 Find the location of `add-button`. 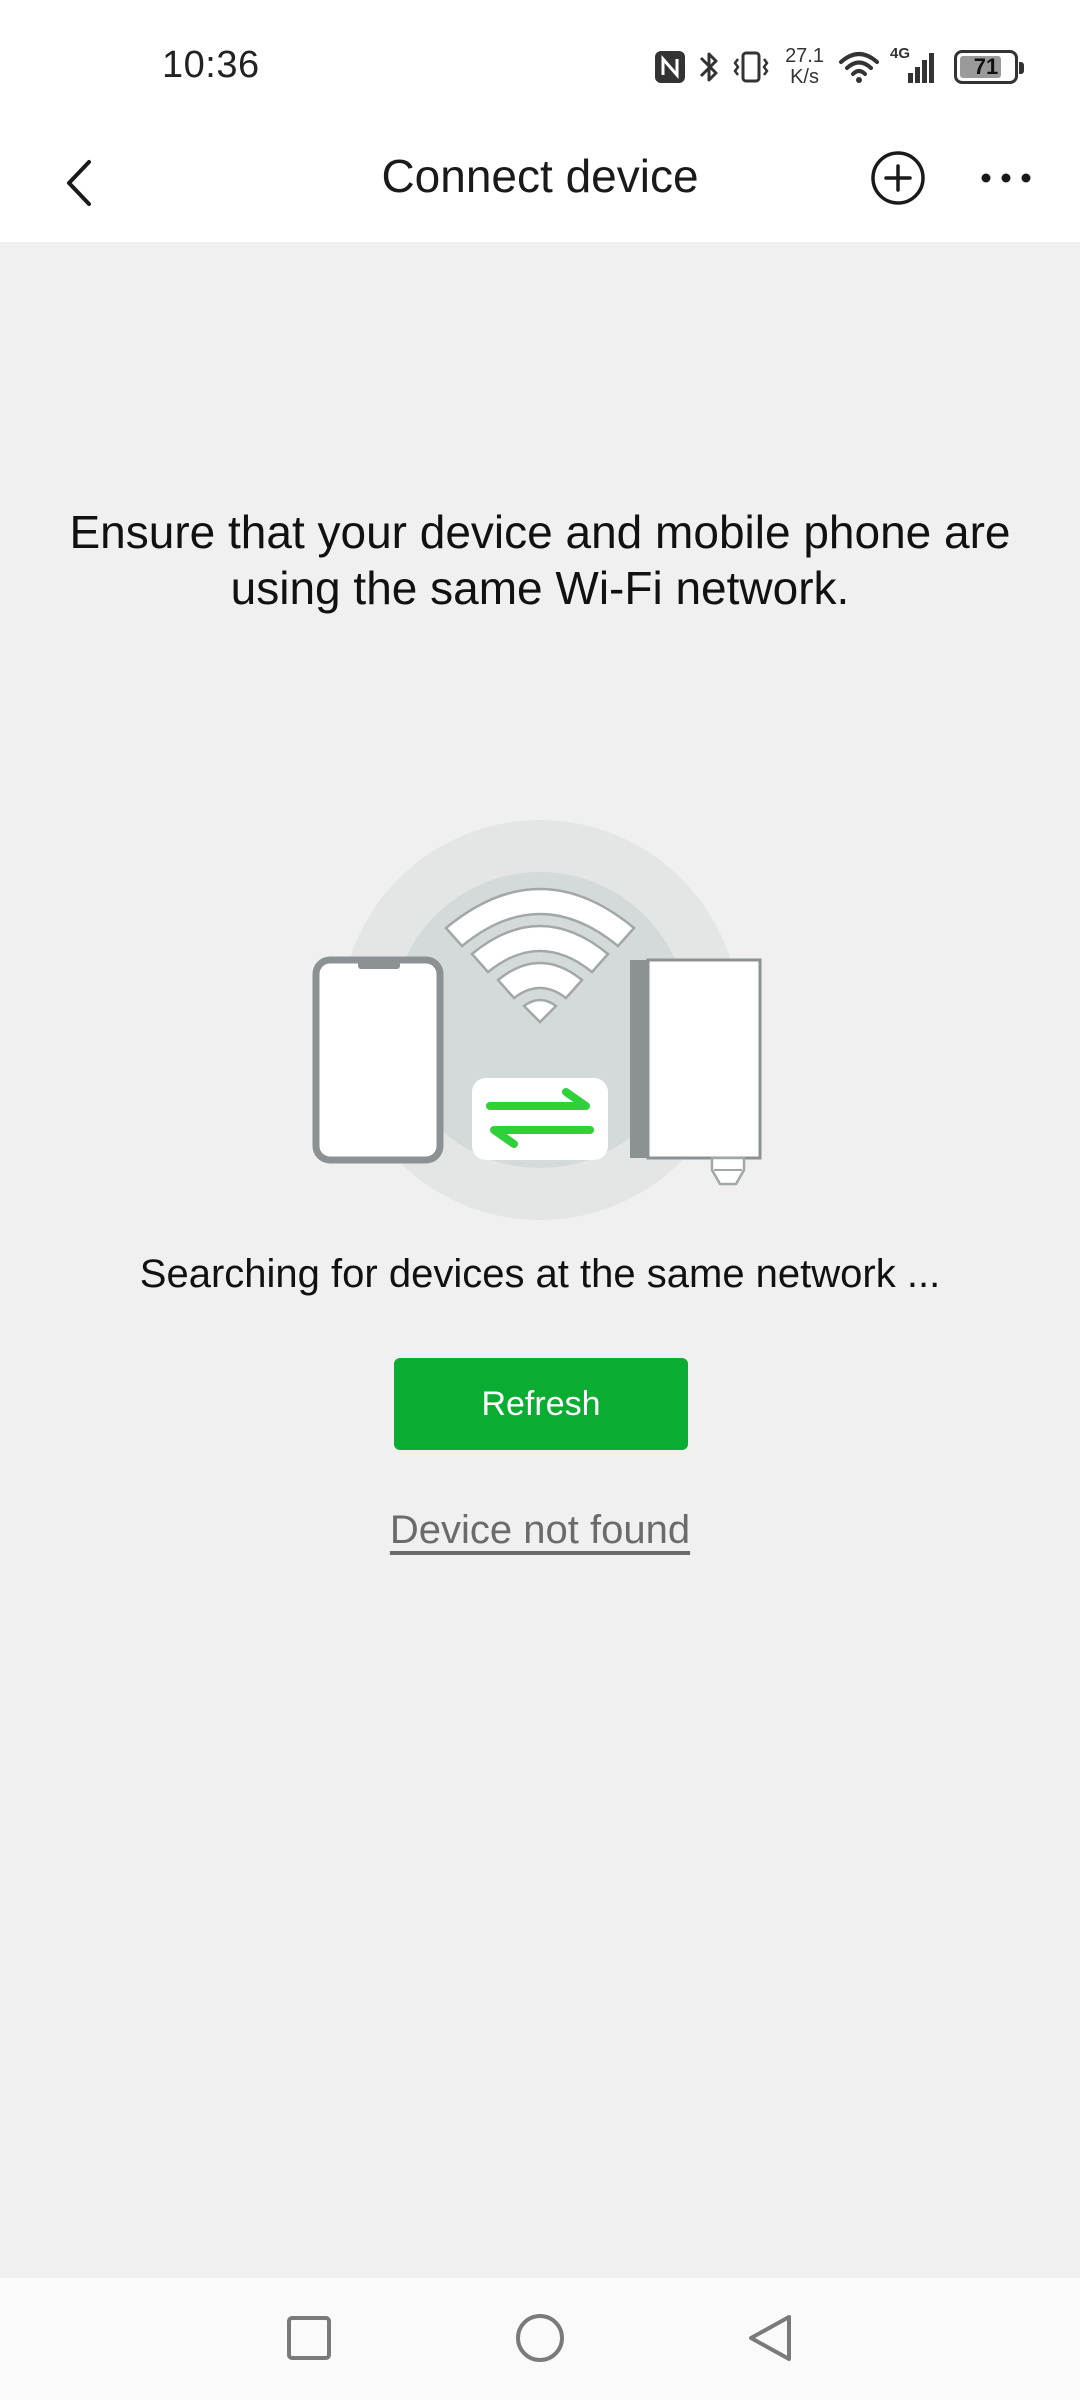

add-button is located at coordinates (898, 178).